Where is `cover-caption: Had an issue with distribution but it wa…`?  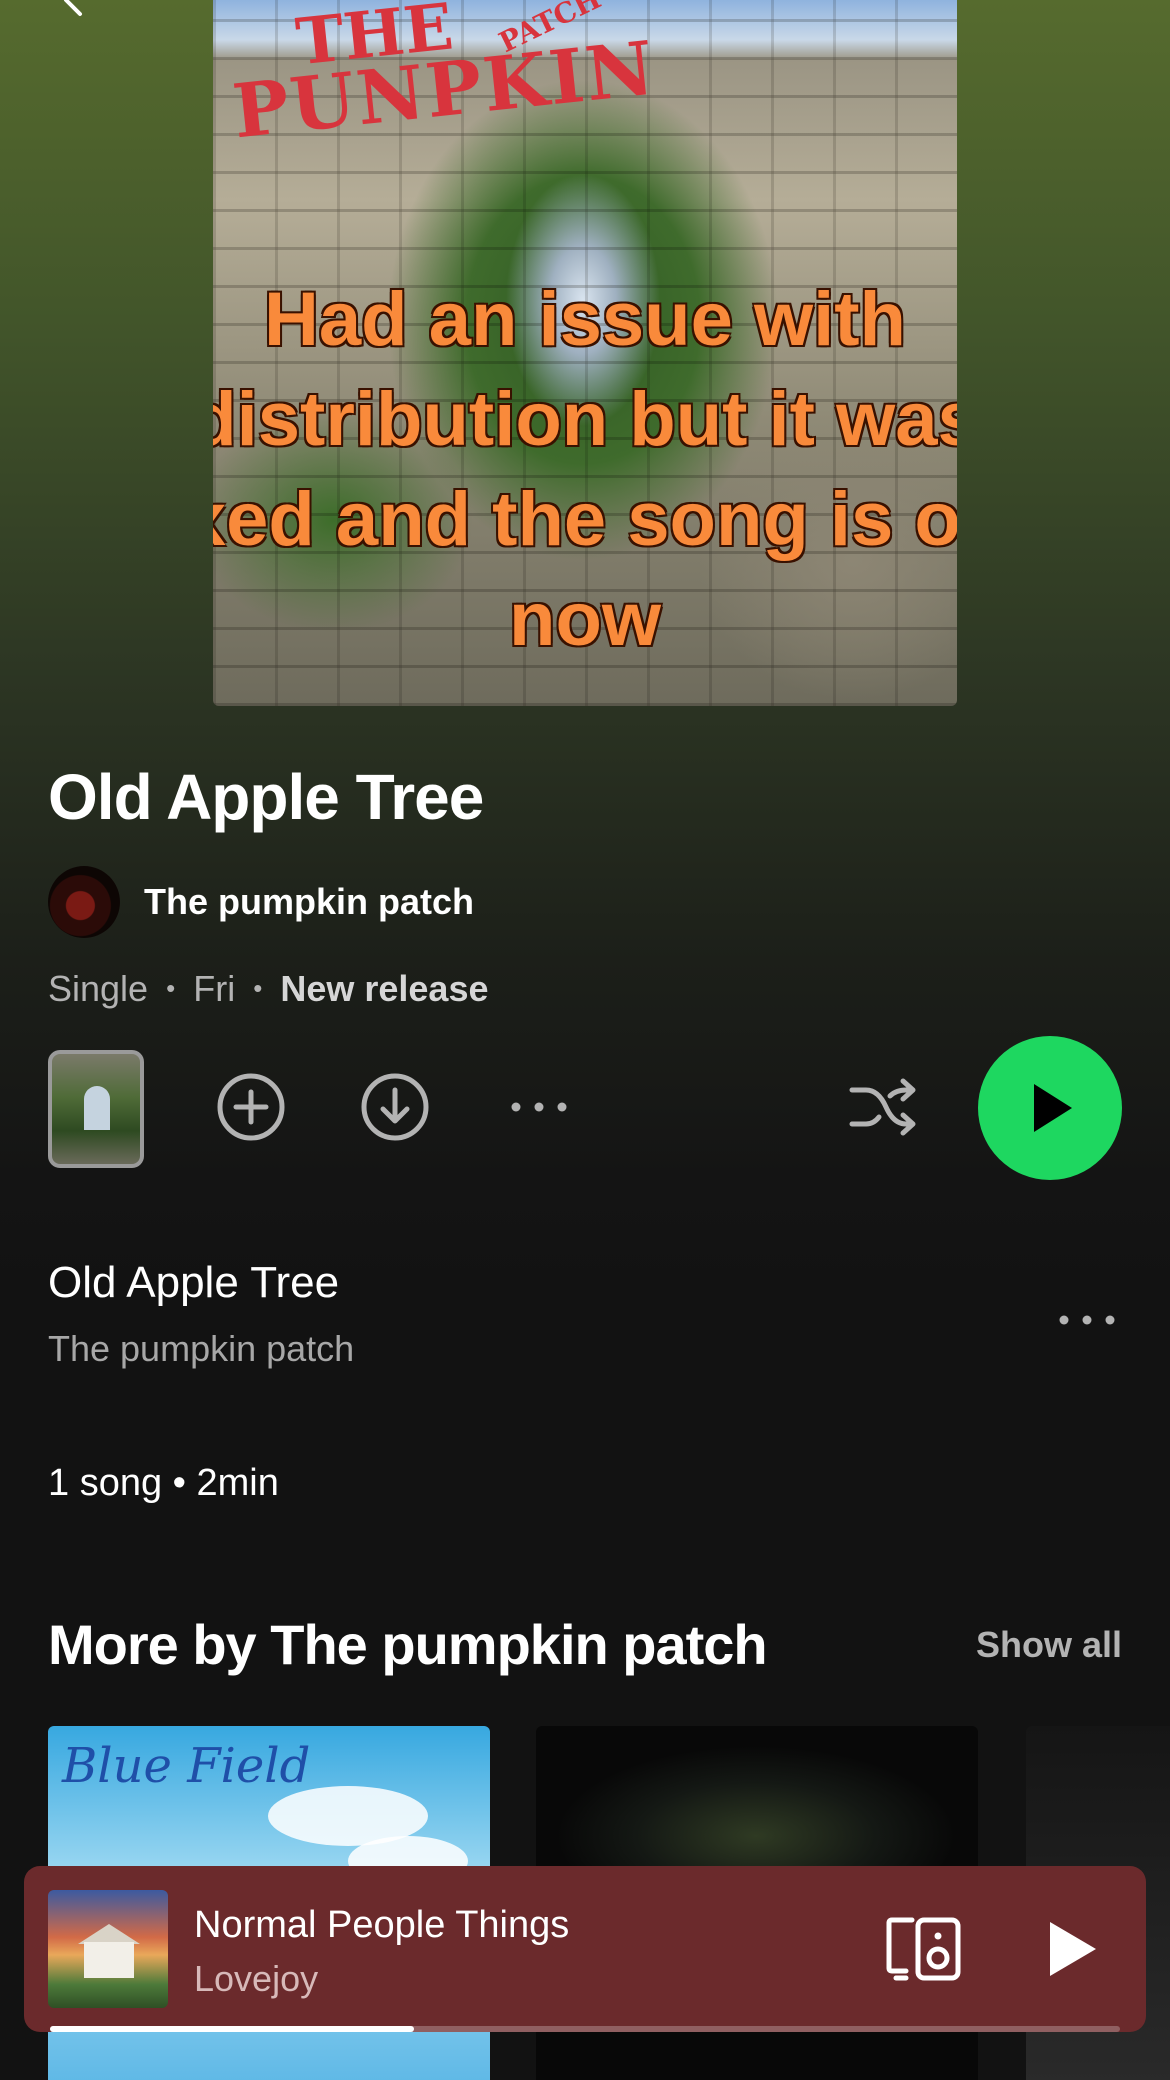
cover-caption: Had an issue with distribution but it wa… is located at coordinates (585, 469).